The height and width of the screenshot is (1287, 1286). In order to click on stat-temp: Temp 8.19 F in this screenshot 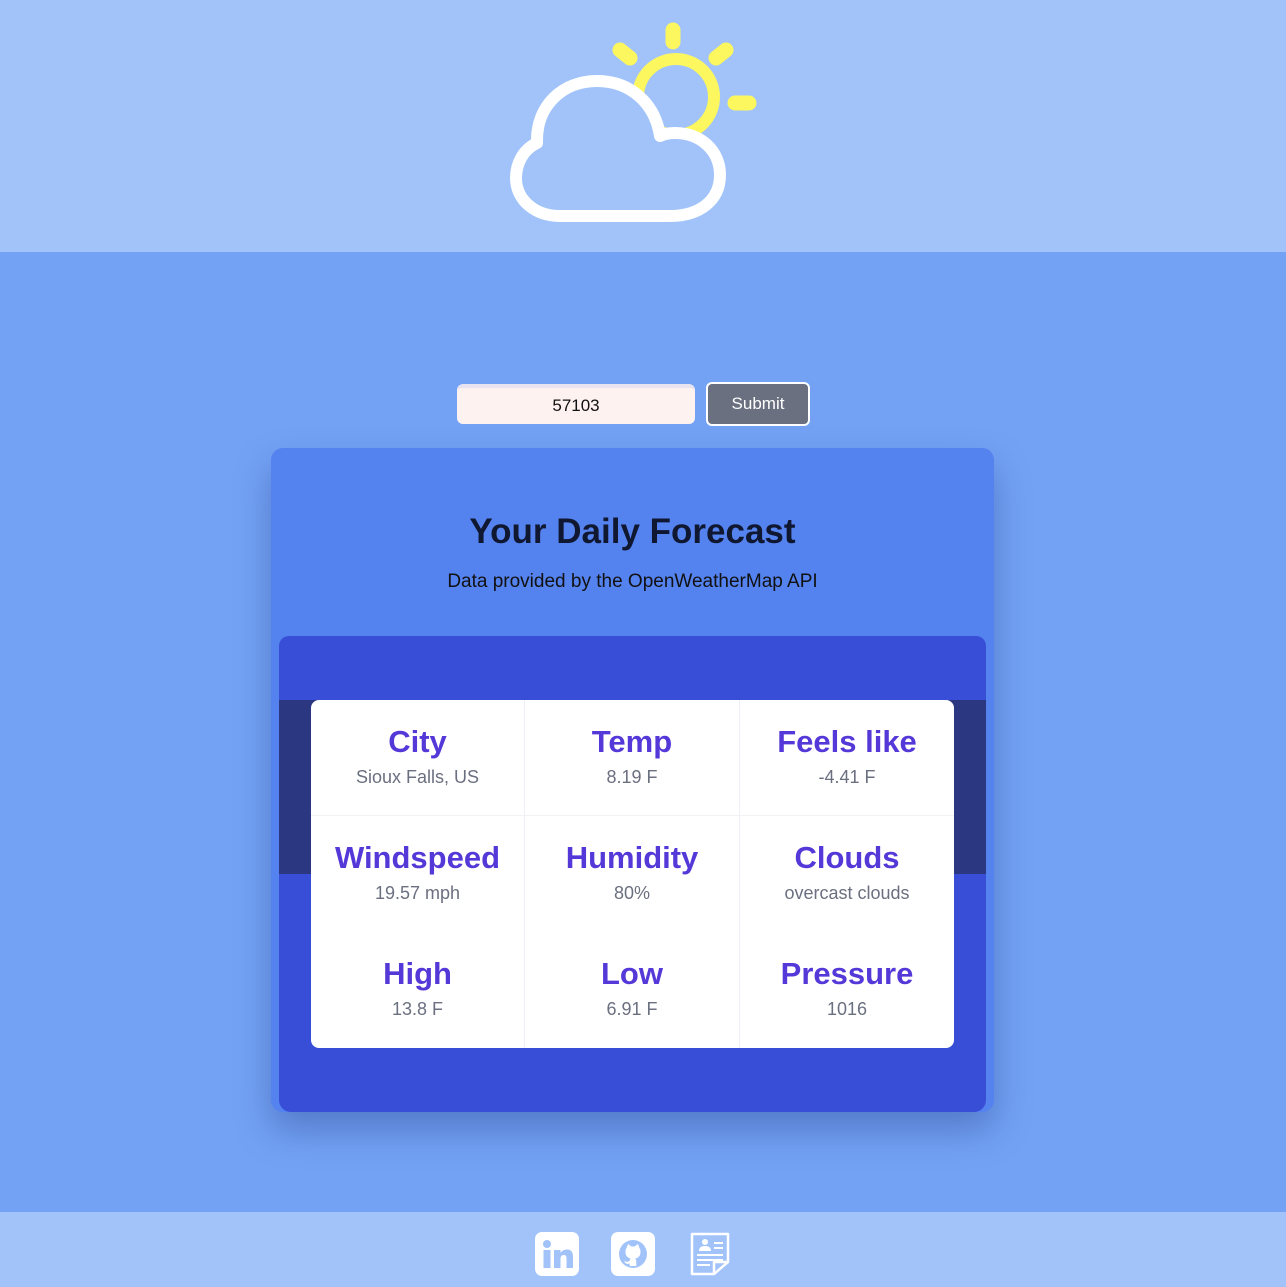, I will do `click(632, 758)`.